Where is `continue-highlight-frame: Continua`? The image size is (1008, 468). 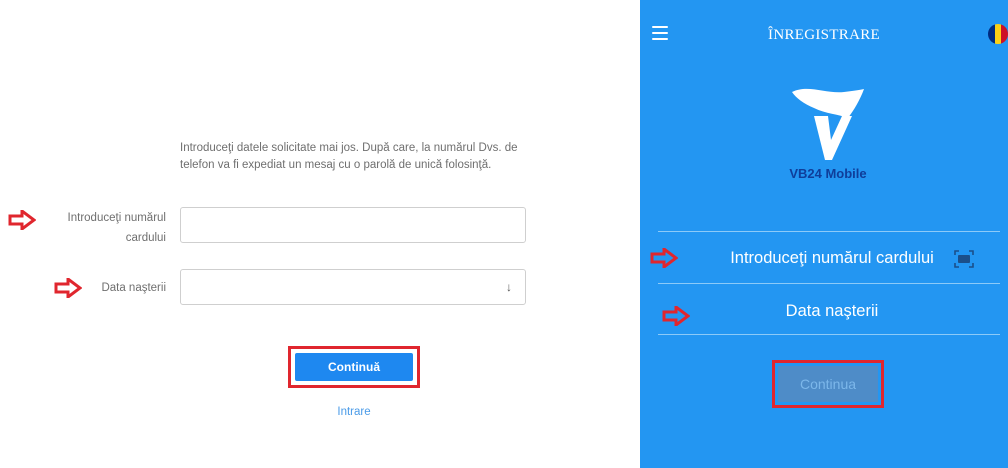 continue-highlight-frame: Continua is located at coordinates (828, 384).